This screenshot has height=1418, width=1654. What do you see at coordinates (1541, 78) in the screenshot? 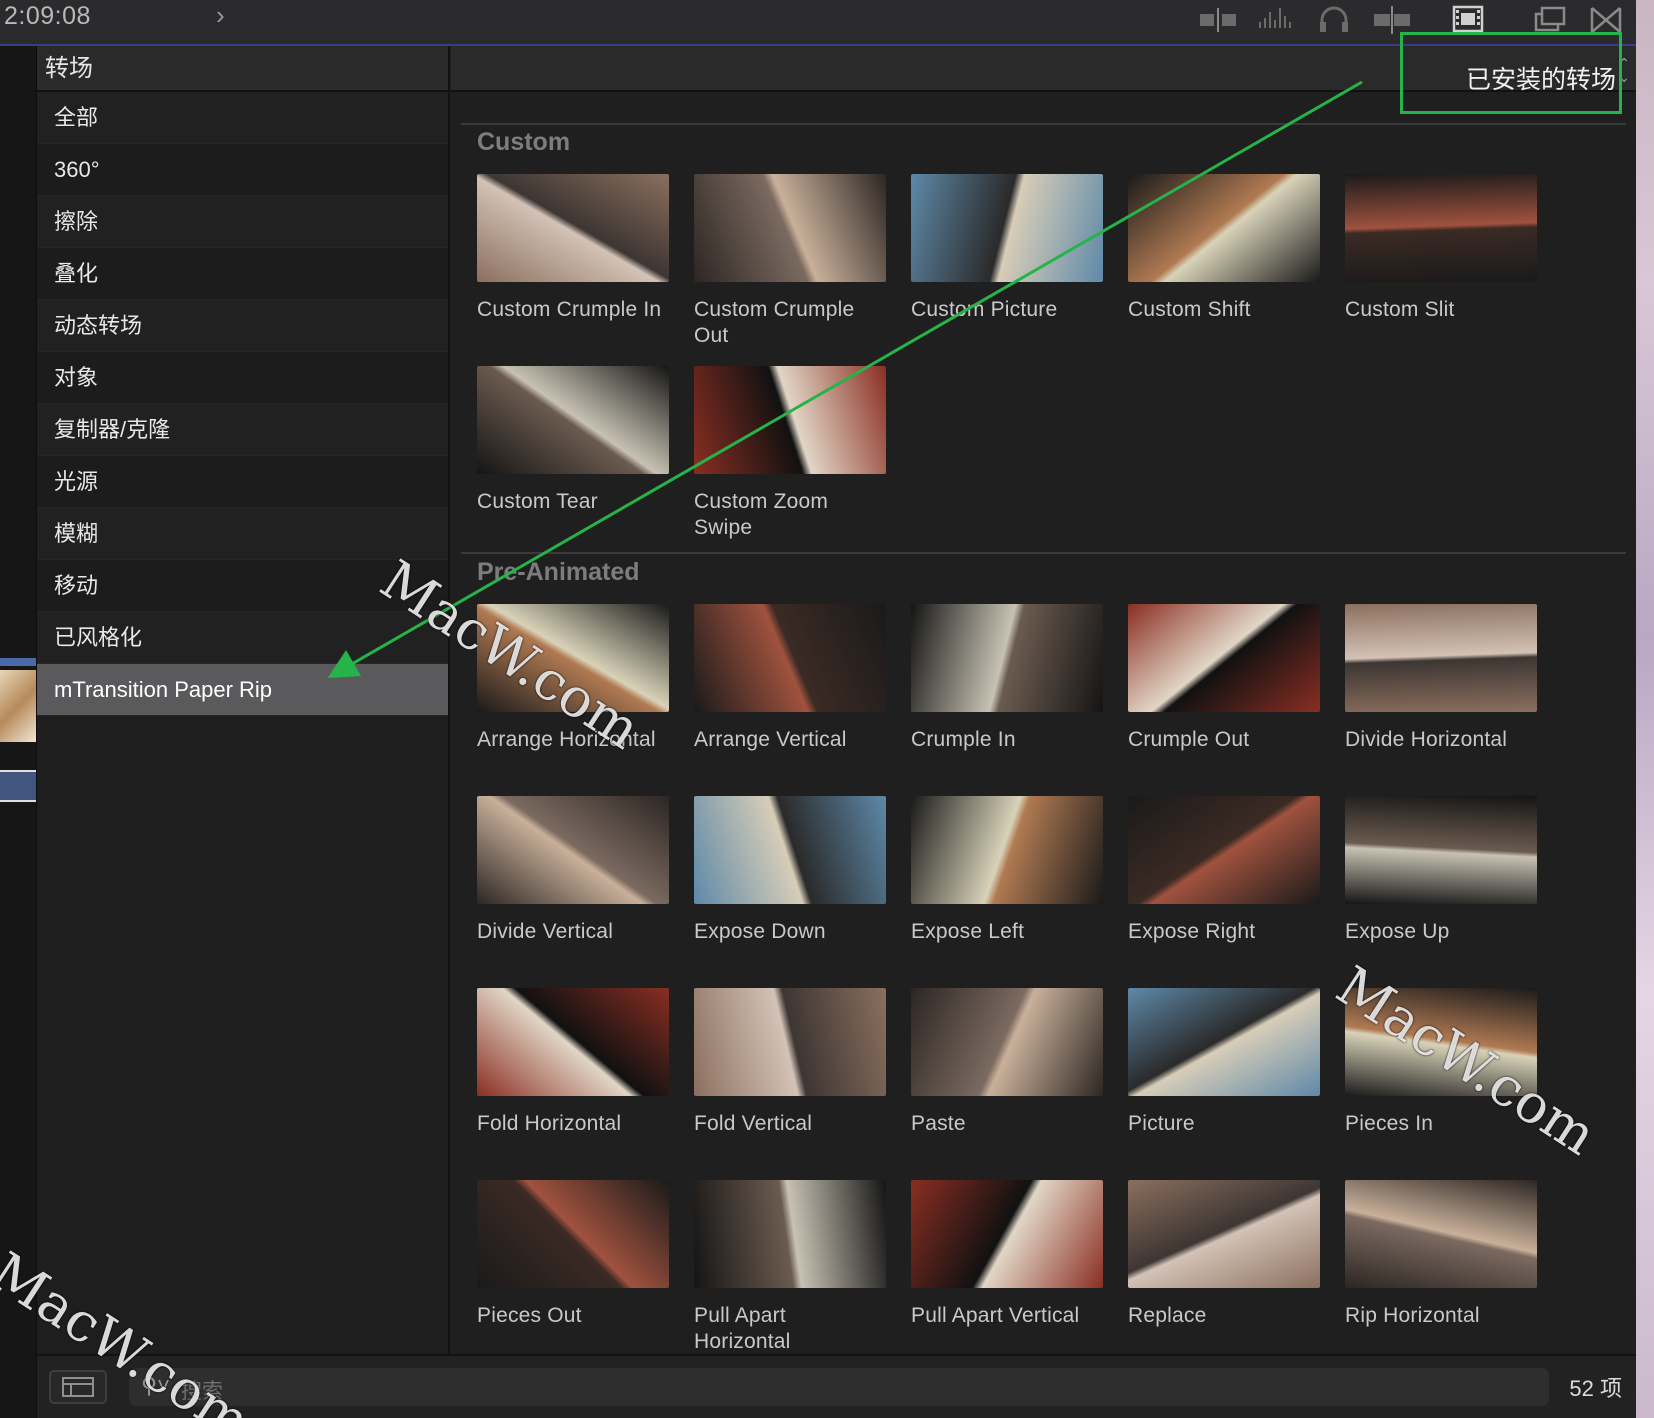
I see `installed-transitions-dropdown: 已安装的转场` at bounding box center [1541, 78].